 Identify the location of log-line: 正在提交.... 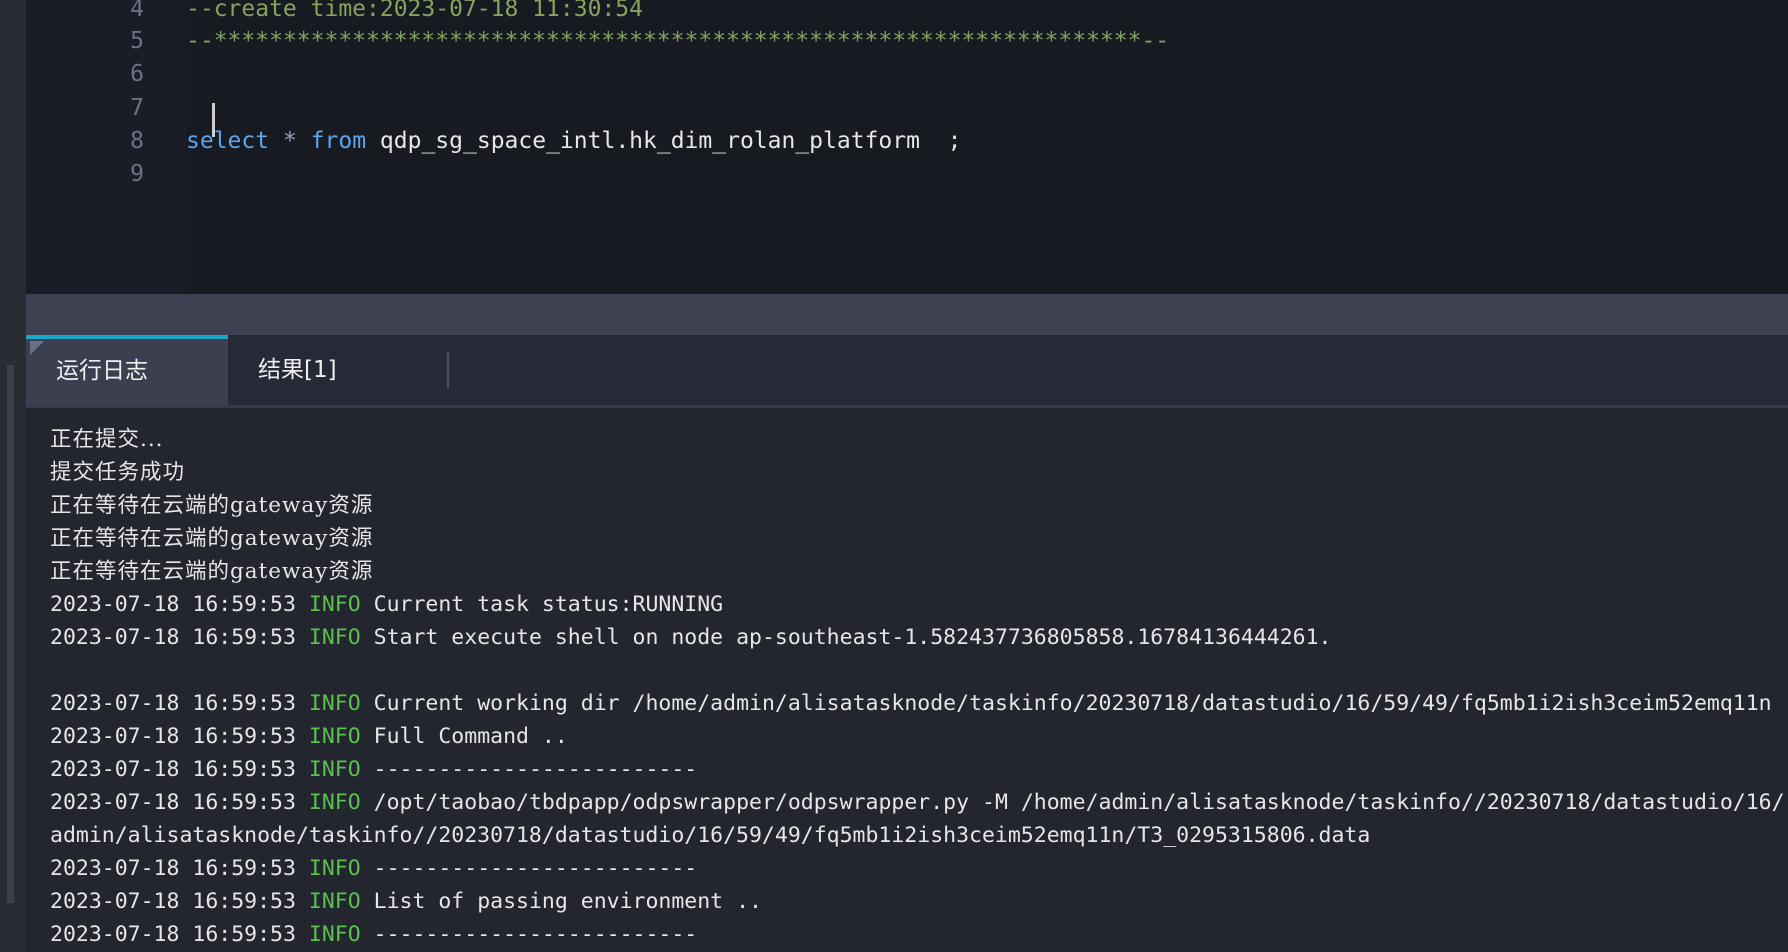
(107, 439).